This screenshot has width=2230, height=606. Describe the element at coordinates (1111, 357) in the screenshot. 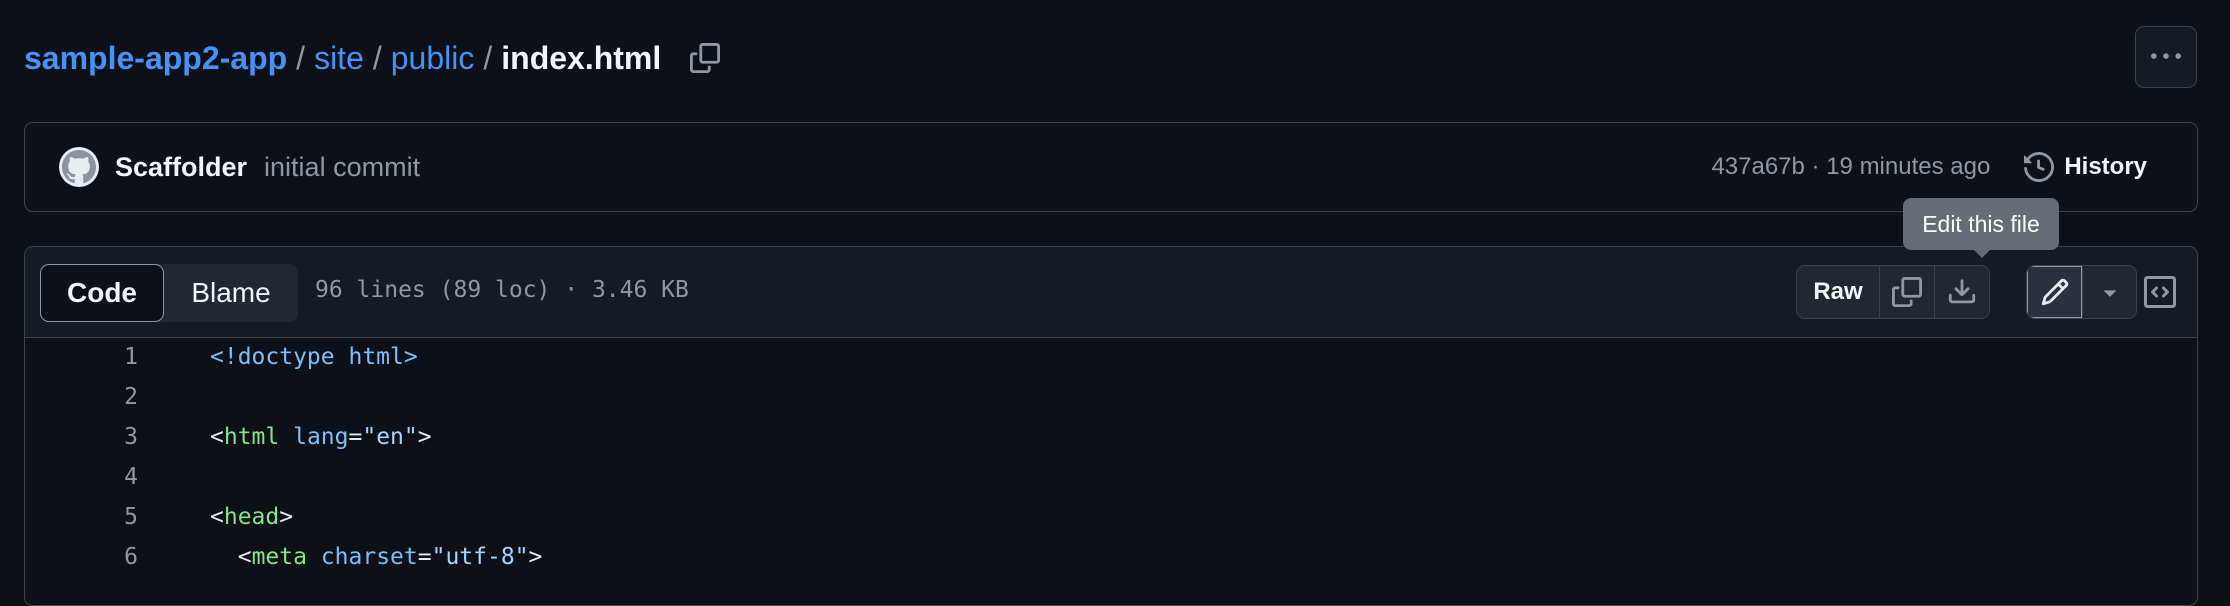

I see `code-line: 1 <!doctype html>` at that location.